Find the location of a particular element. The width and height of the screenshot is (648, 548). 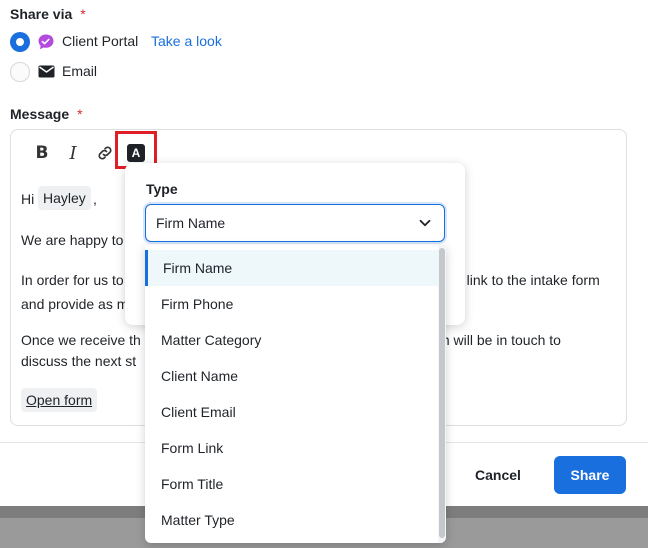

option-matter-type: Matter Type is located at coordinates (291, 520).